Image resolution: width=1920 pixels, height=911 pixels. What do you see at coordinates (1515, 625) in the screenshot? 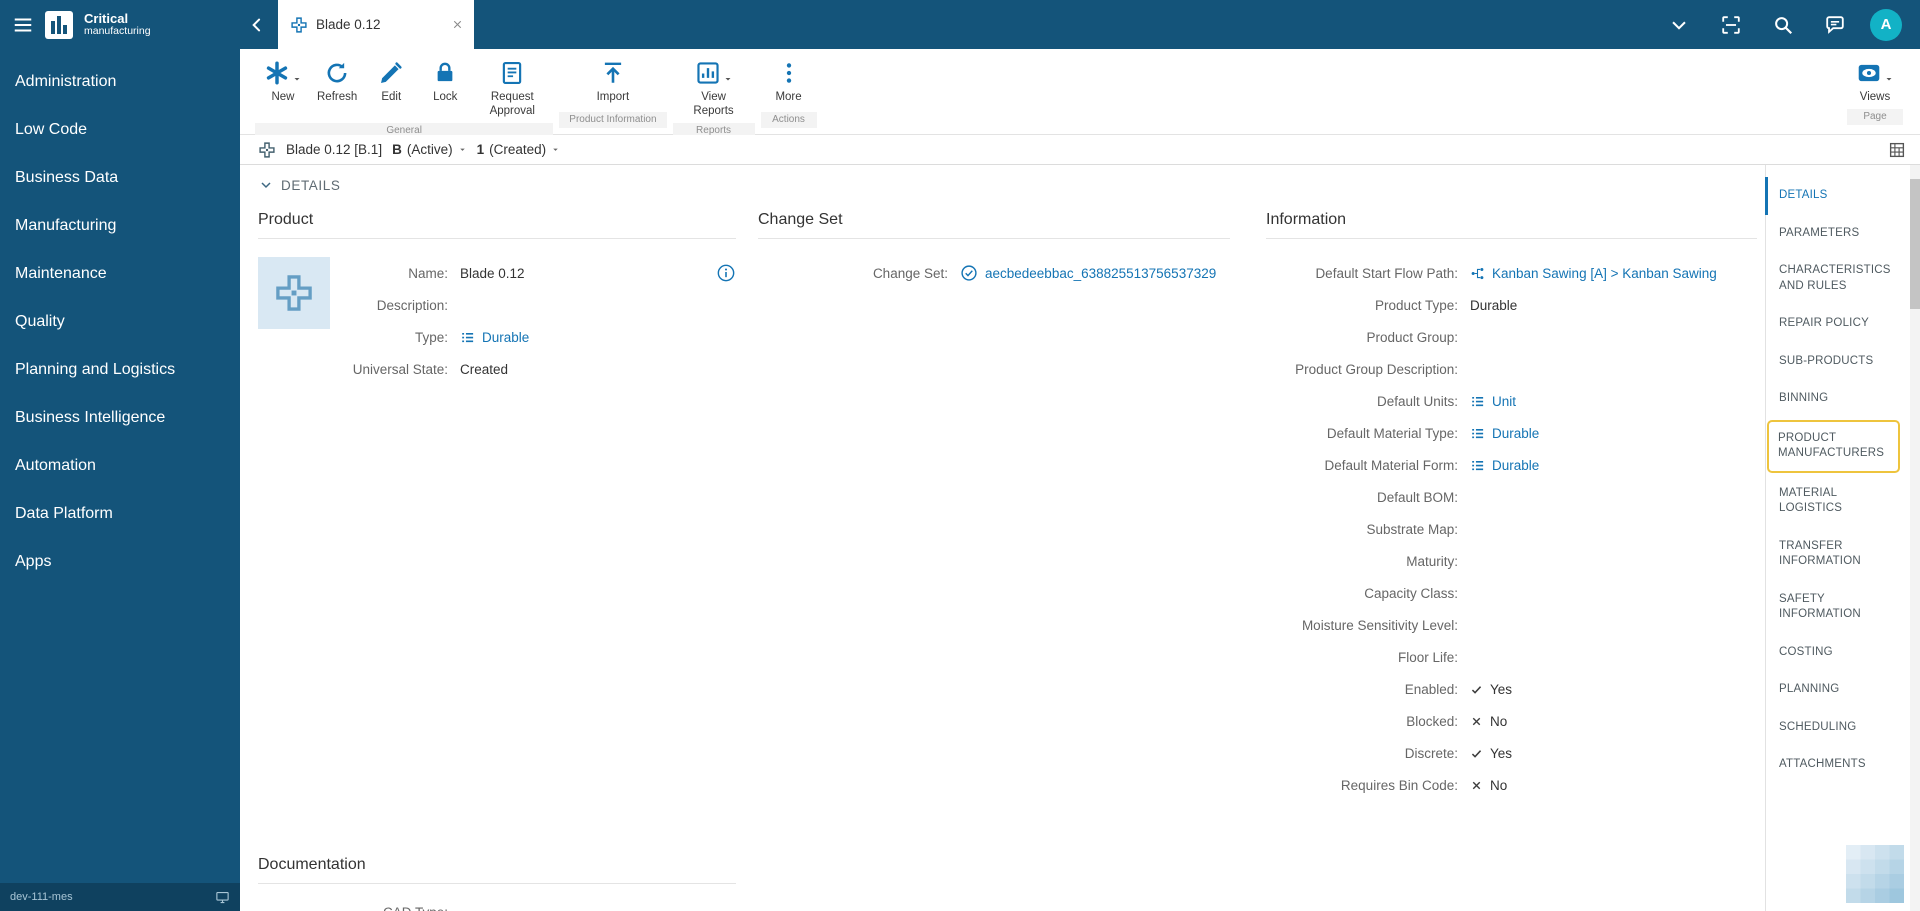
I see `field-row-moisture-sensitivity-level: Moisture Sensitivity Level:` at bounding box center [1515, 625].